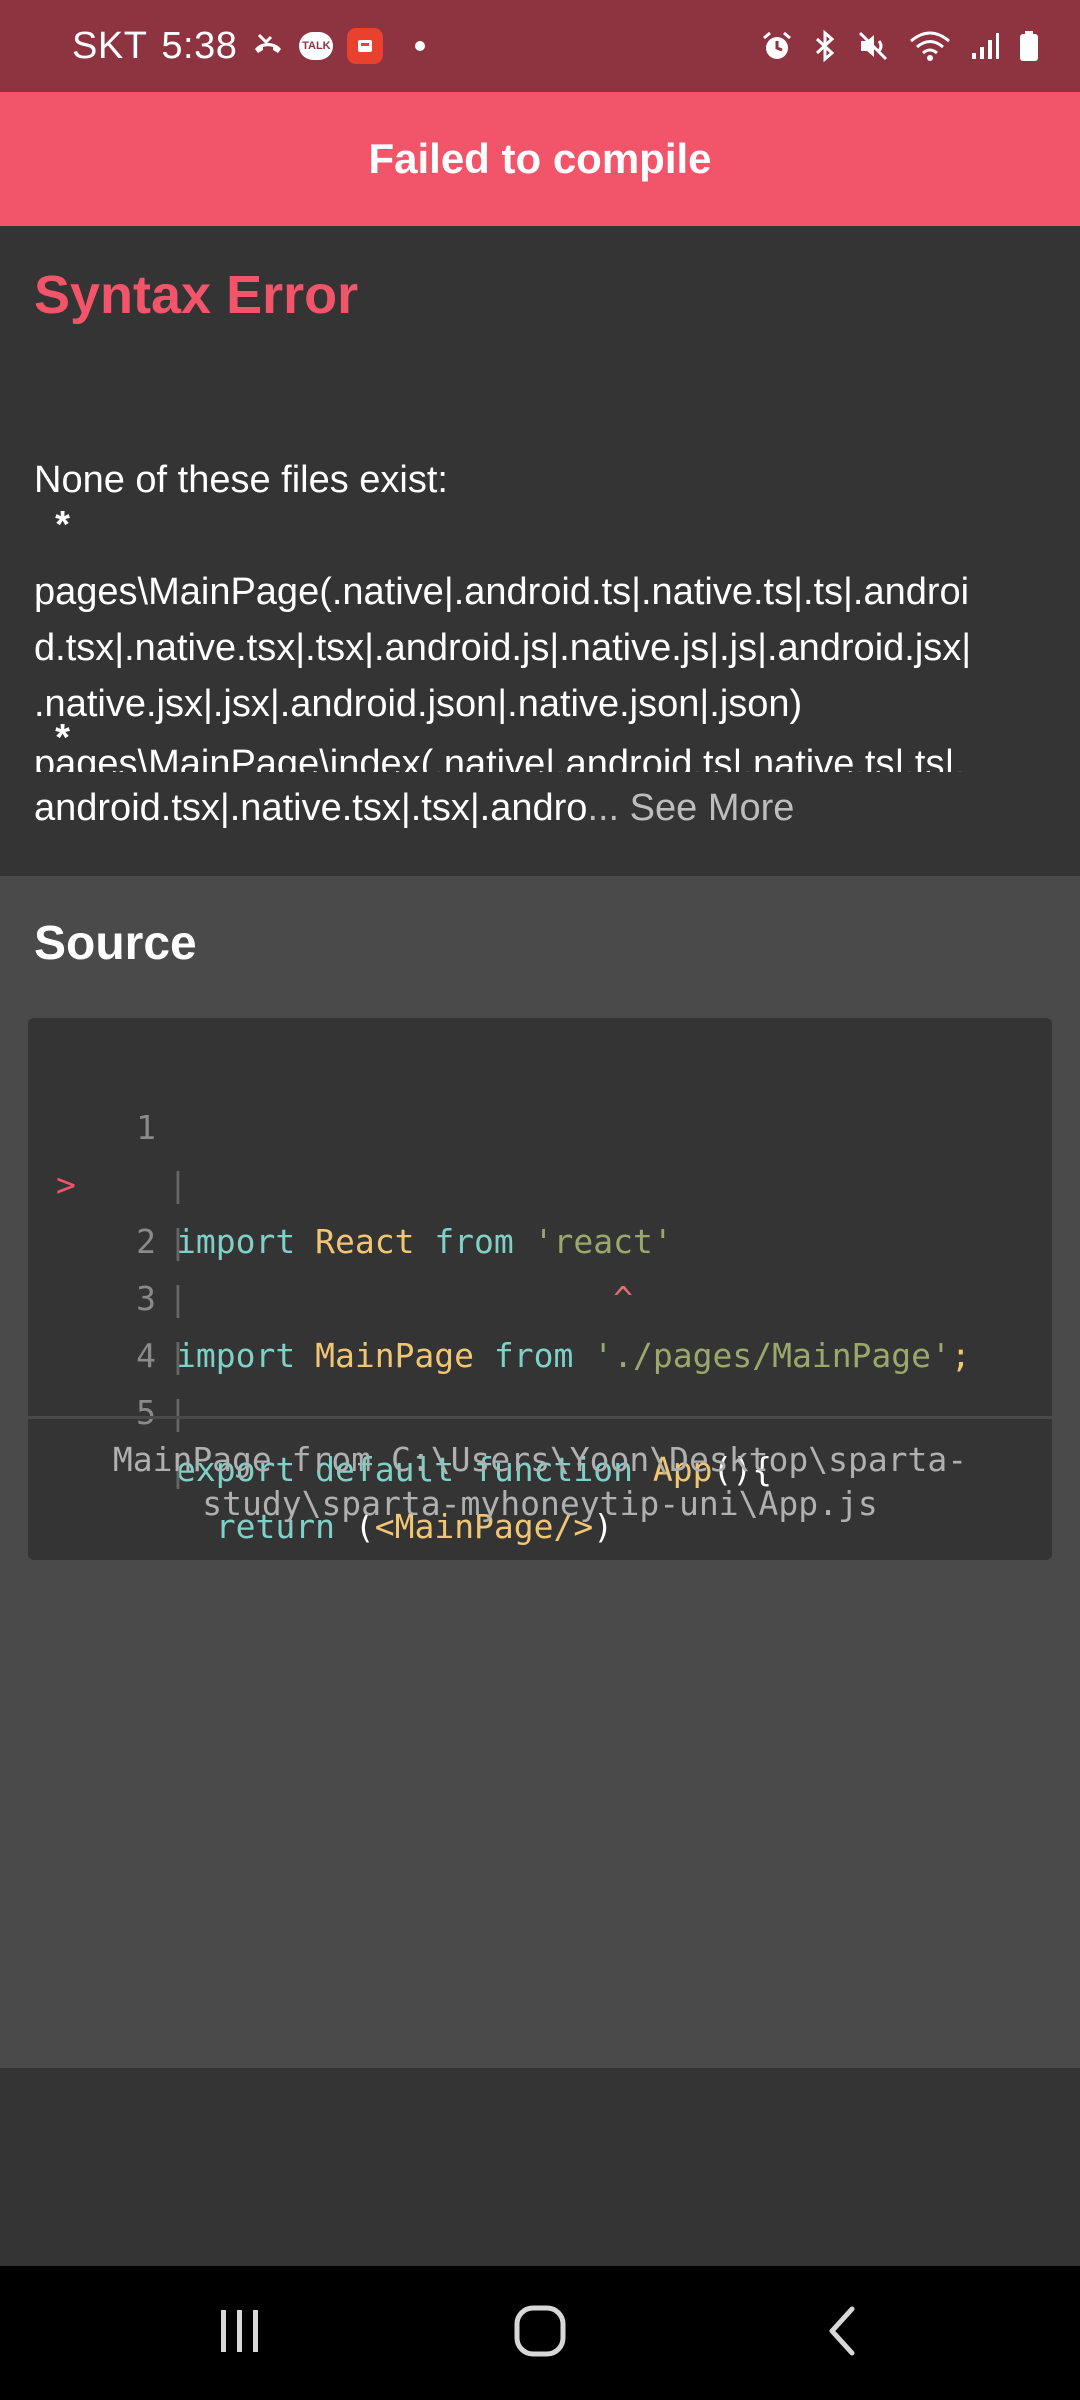  I want to click on signal-icon, so click(985, 46).